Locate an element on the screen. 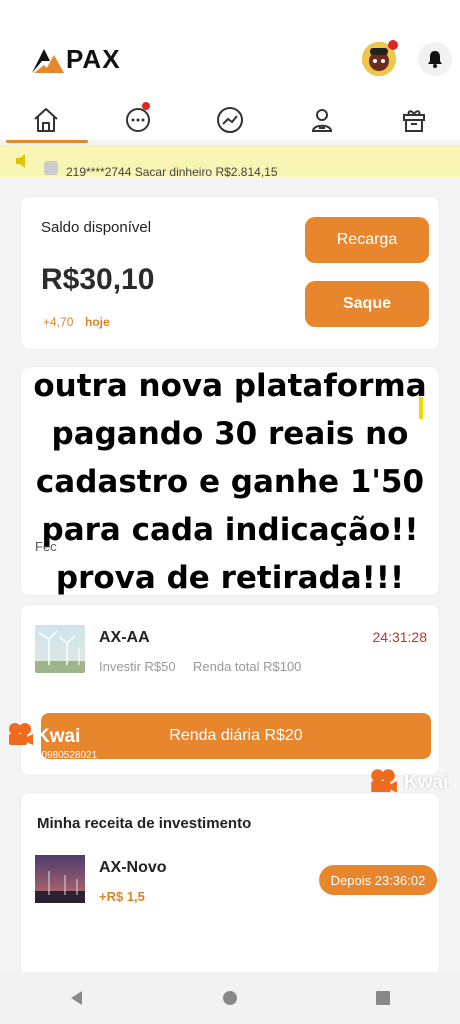 Image resolution: width=460 pixels, height=1024 pixels. product-name: AX-AA is located at coordinates (124, 637).